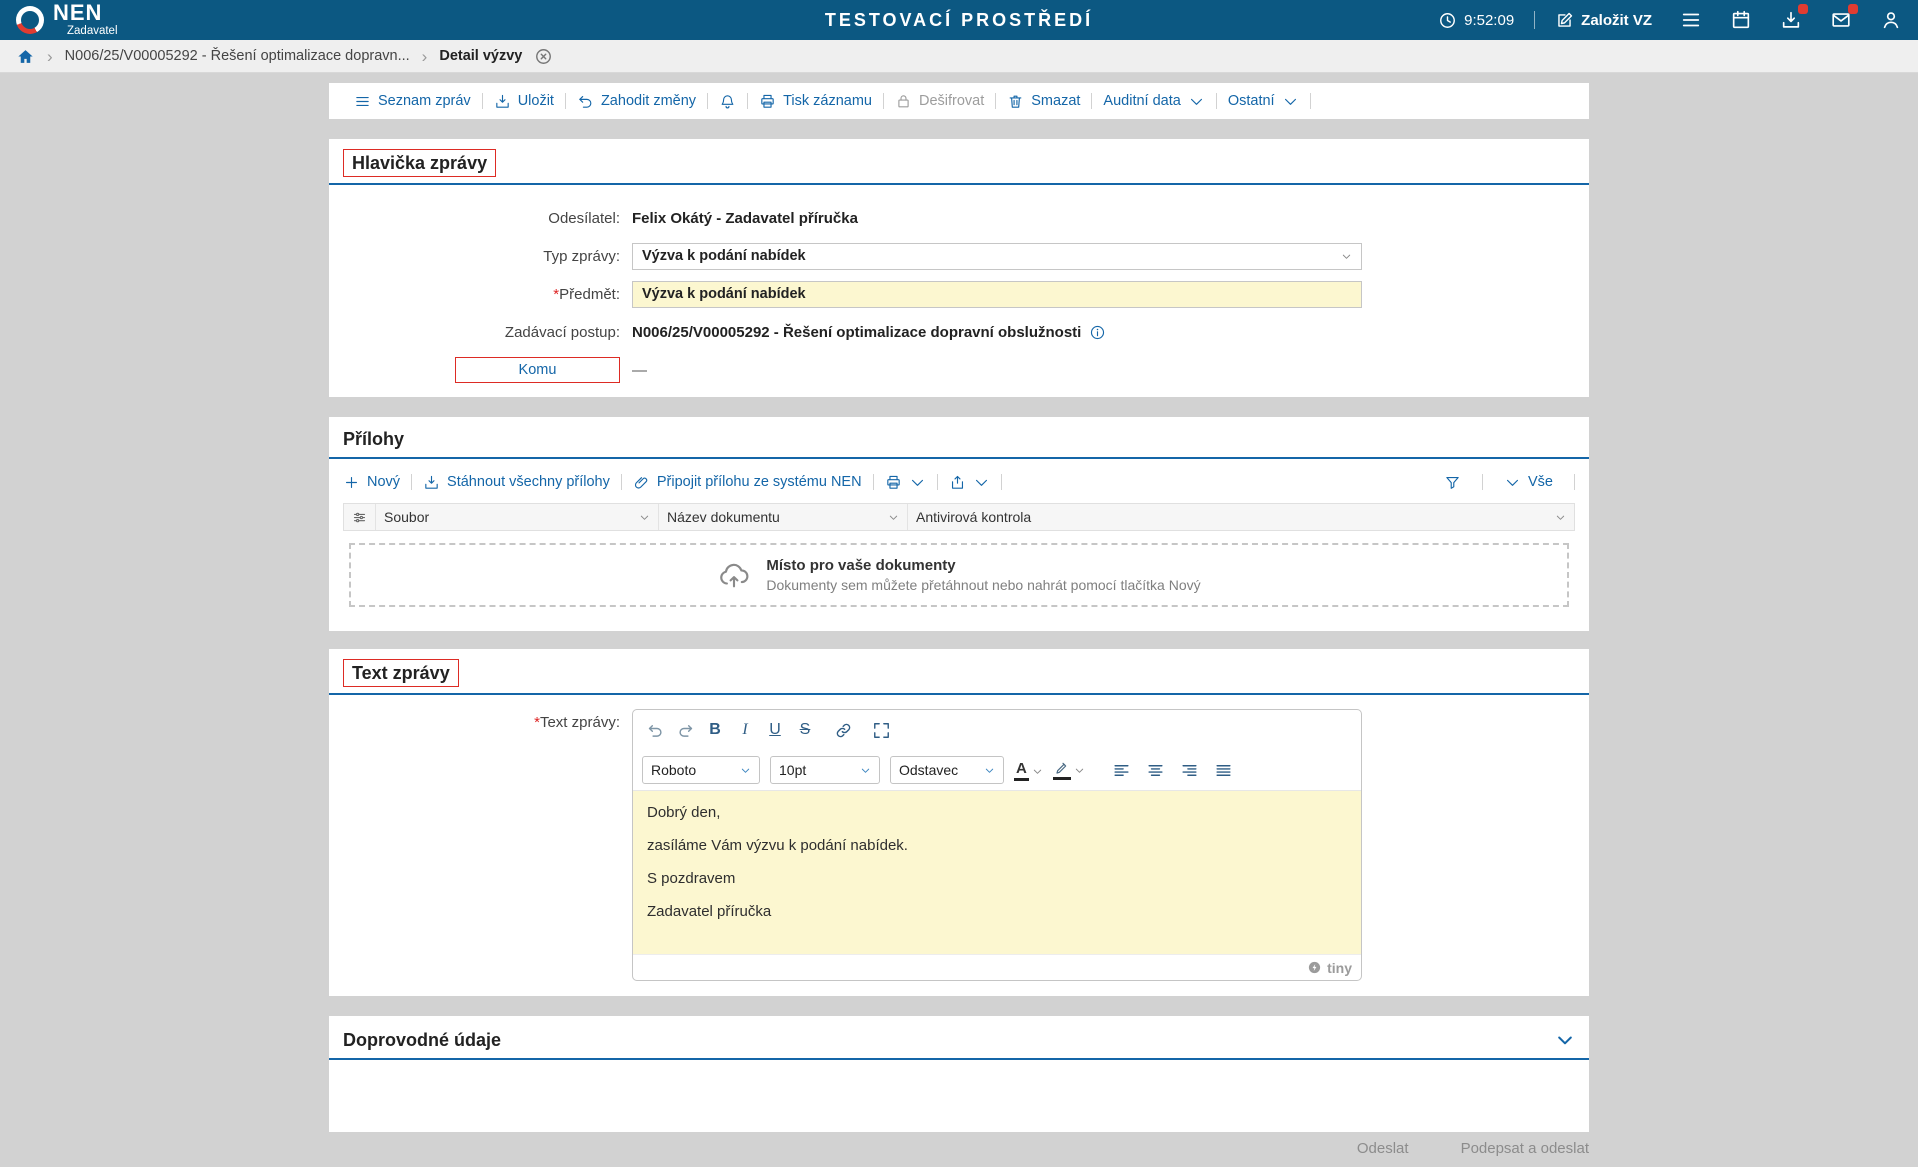 The height and width of the screenshot is (1167, 1918). What do you see at coordinates (1263, 101) in the screenshot?
I see `other-actions-button: Ostatní` at bounding box center [1263, 101].